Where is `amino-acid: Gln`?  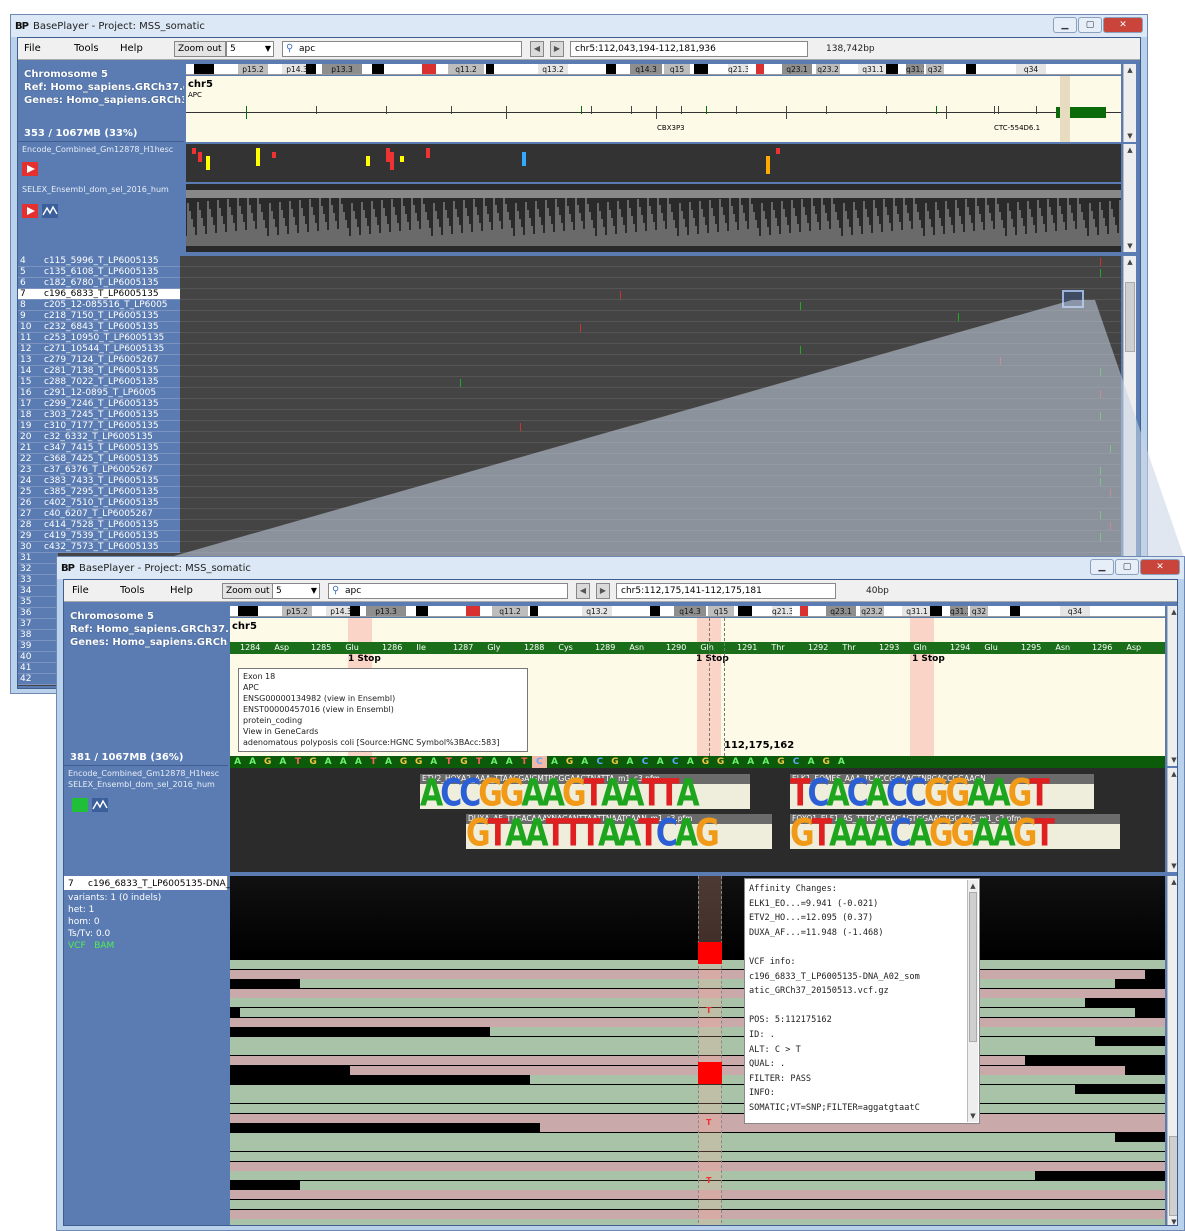 amino-acid: Gln is located at coordinates (707, 647).